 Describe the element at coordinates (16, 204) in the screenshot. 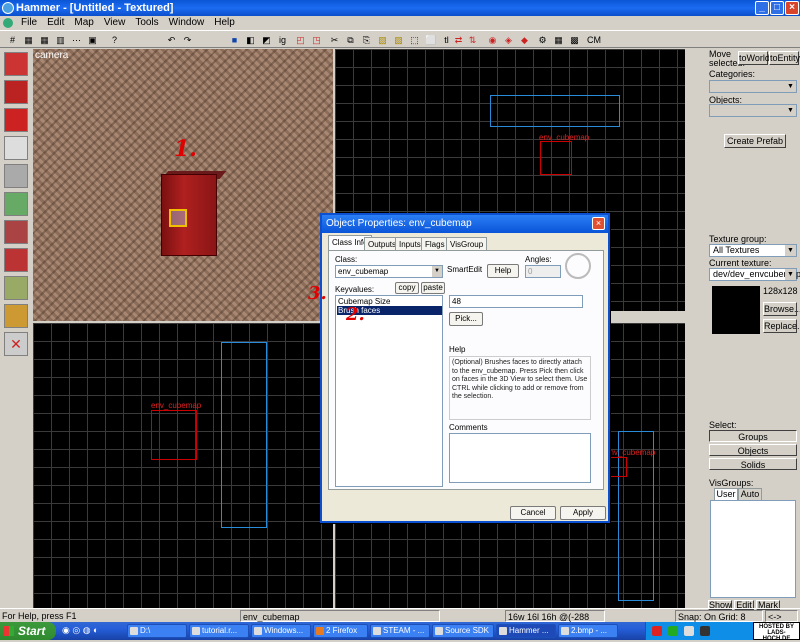

I see `texture-tool-icon` at that location.